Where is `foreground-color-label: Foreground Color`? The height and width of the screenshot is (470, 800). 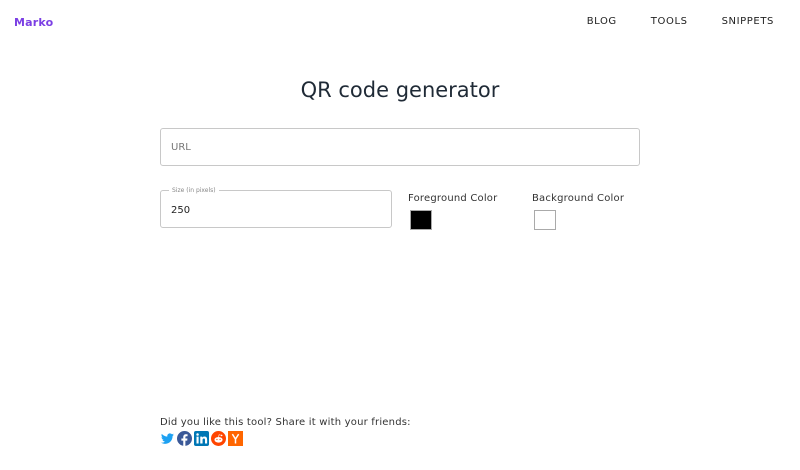
foreground-color-label: Foreground Color is located at coordinates (453, 198).